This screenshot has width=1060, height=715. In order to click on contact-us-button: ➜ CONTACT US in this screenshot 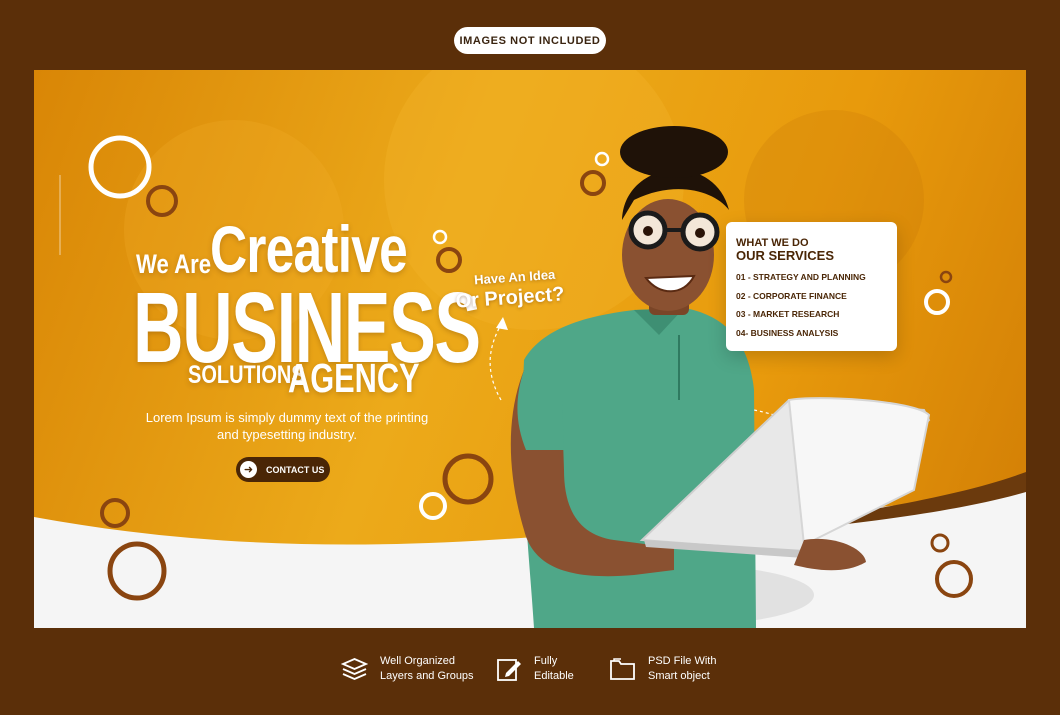, I will do `click(283, 469)`.